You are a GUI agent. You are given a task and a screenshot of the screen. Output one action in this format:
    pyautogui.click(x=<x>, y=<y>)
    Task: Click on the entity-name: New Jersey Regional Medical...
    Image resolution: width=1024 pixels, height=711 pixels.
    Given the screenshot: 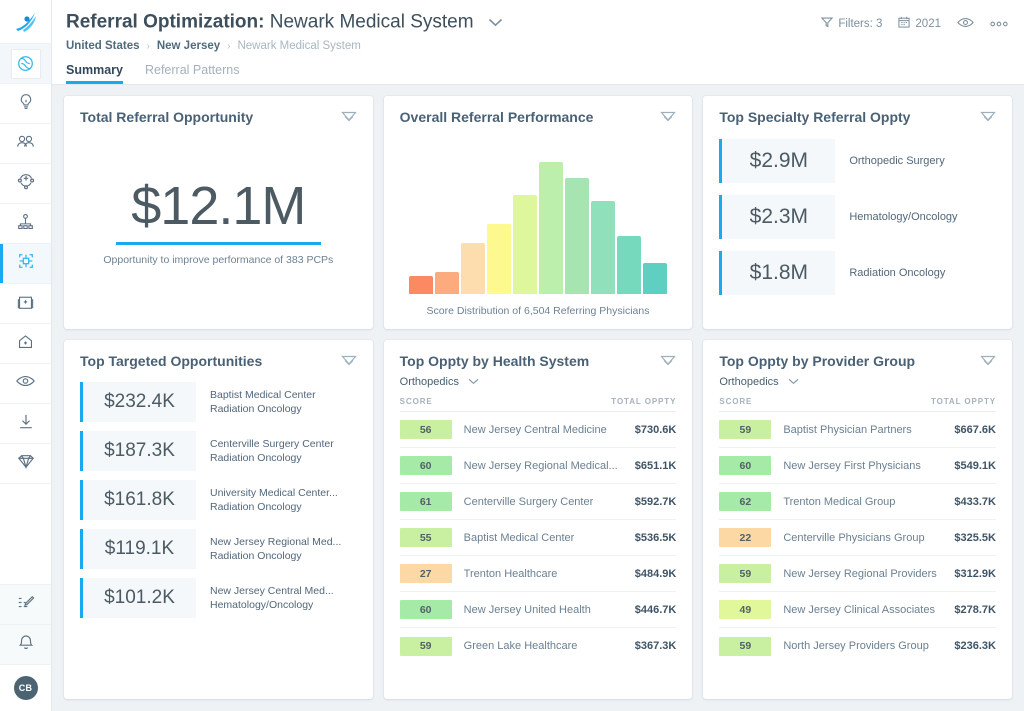 What is the action you would take?
    pyautogui.click(x=540, y=465)
    